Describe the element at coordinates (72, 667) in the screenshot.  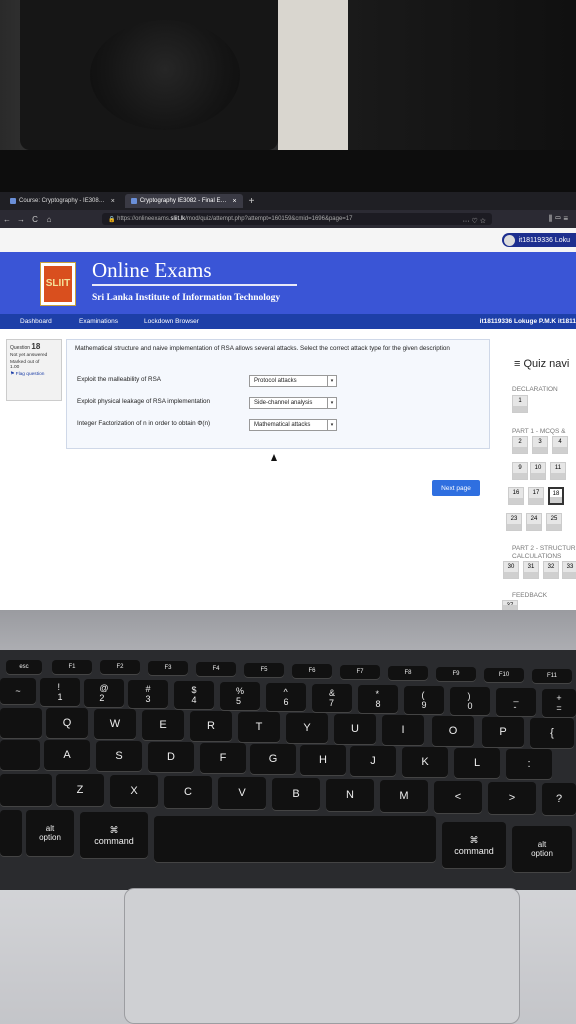
I see `key-f1: F1` at that location.